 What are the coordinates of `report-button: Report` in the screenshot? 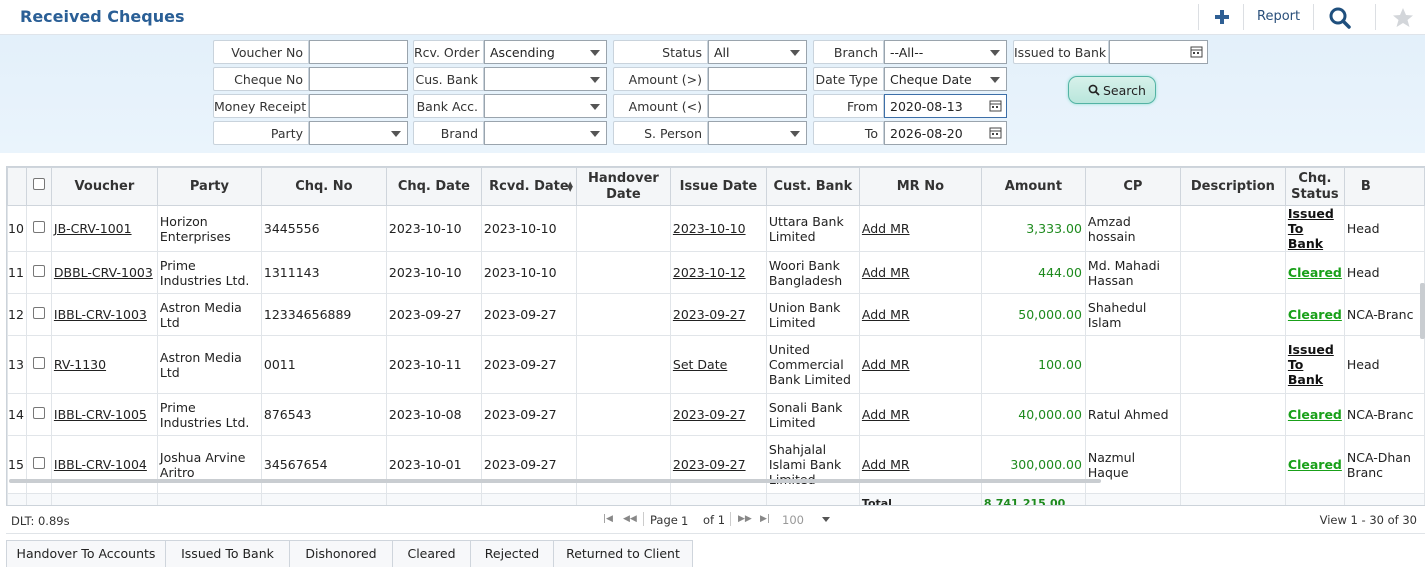 It's located at (1278, 16).